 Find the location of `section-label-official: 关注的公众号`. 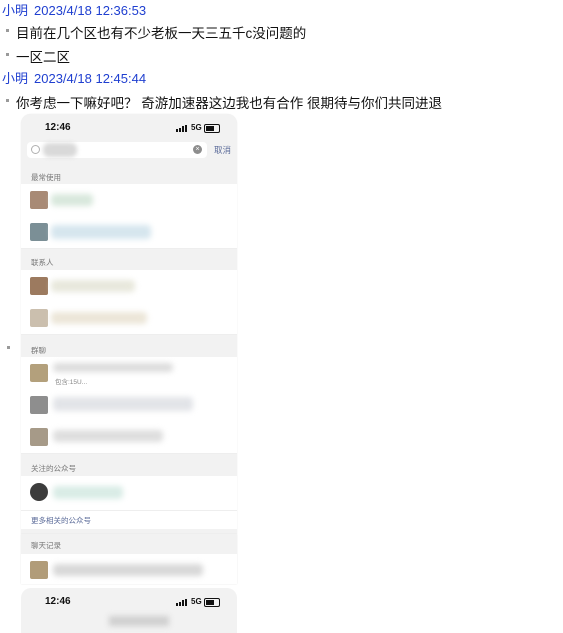

section-label-official: 关注的公众号 is located at coordinates (53, 468).